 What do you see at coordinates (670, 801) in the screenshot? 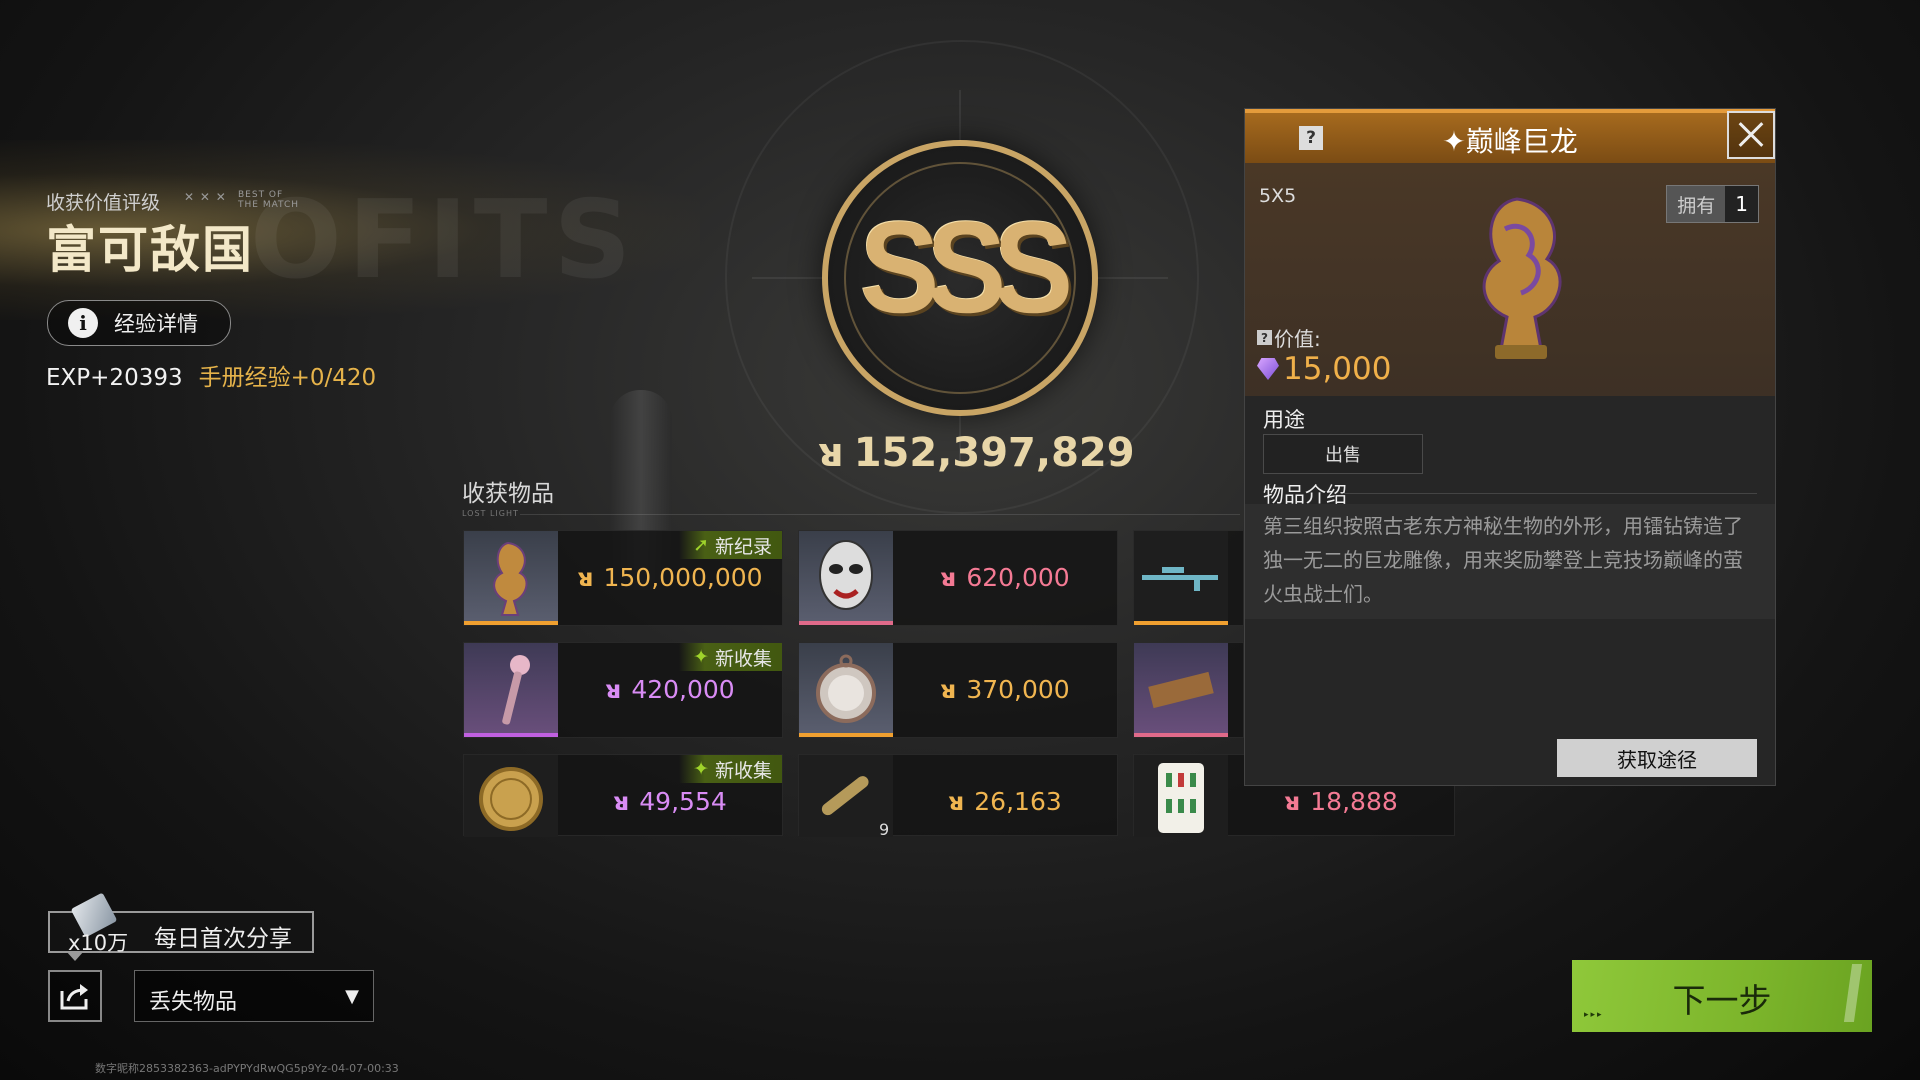
I see `item-price: ᴚ 49,554` at bounding box center [670, 801].